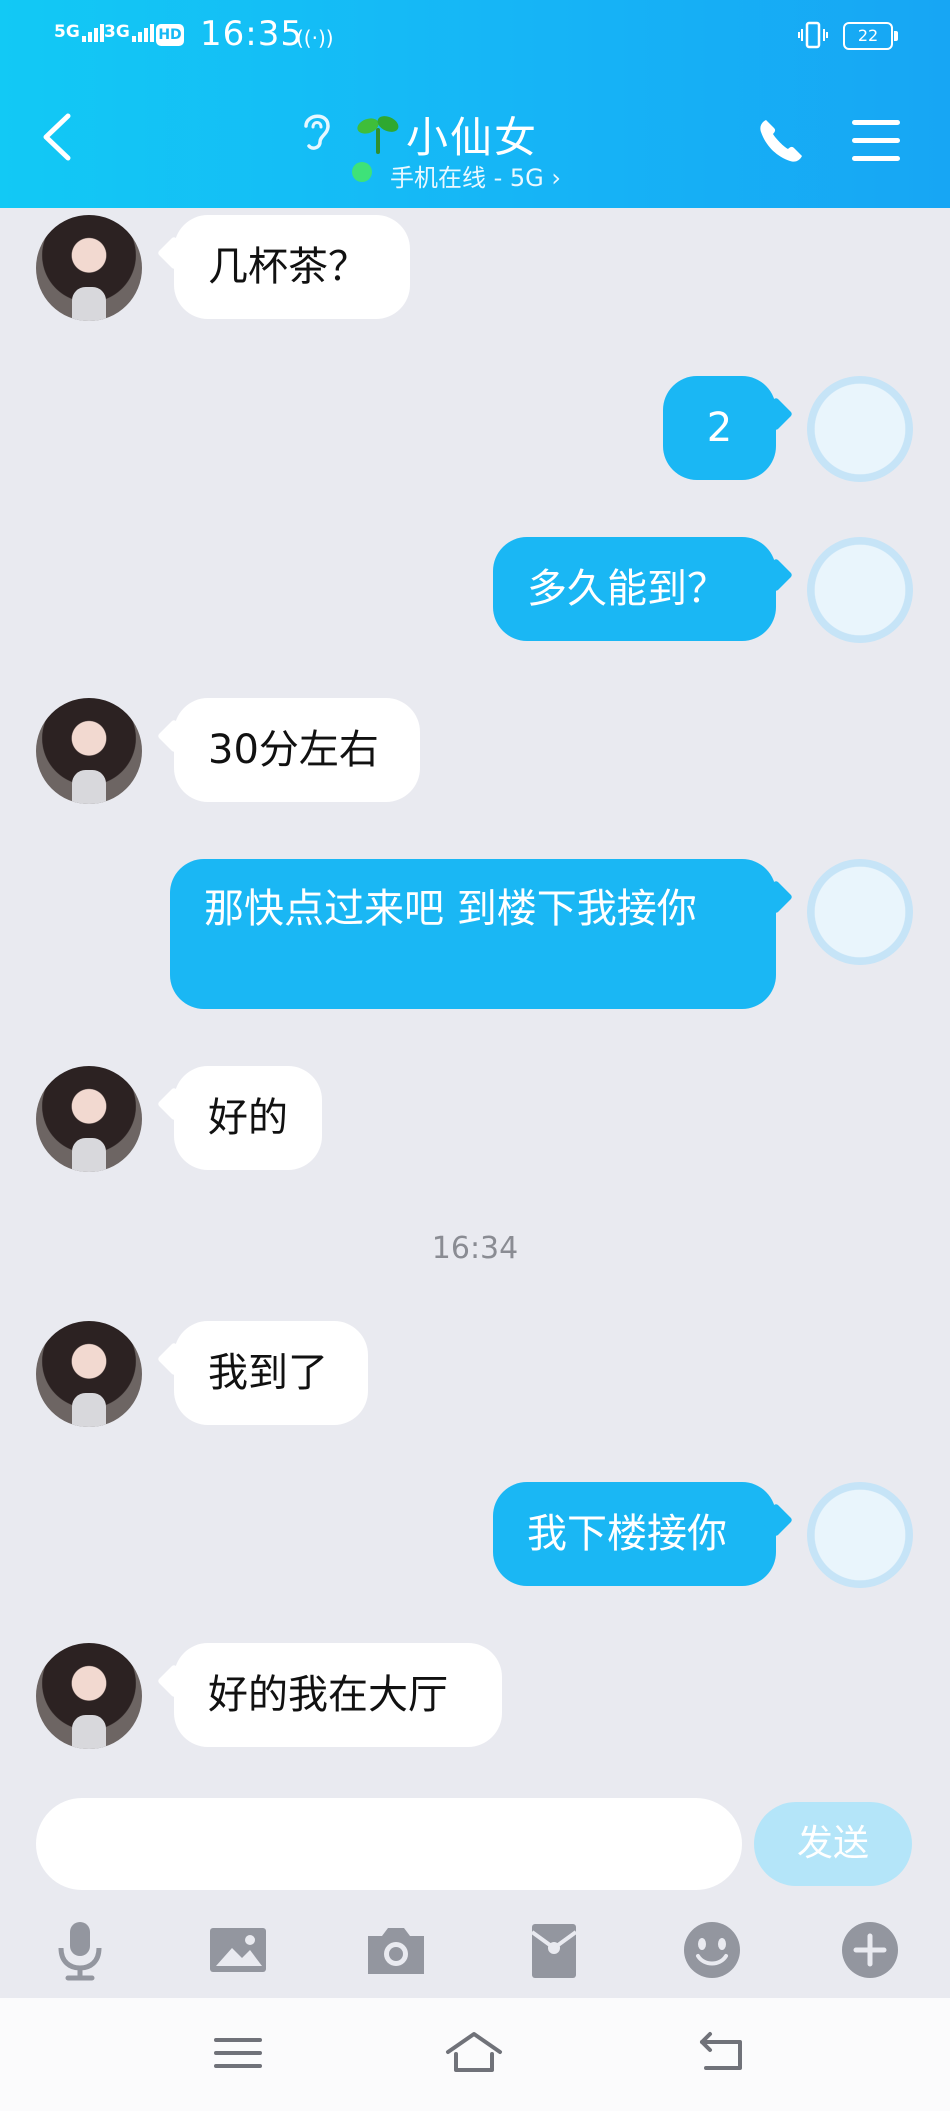  Describe the element at coordinates (378, 135) in the screenshot. I see `sprout-icon` at that location.